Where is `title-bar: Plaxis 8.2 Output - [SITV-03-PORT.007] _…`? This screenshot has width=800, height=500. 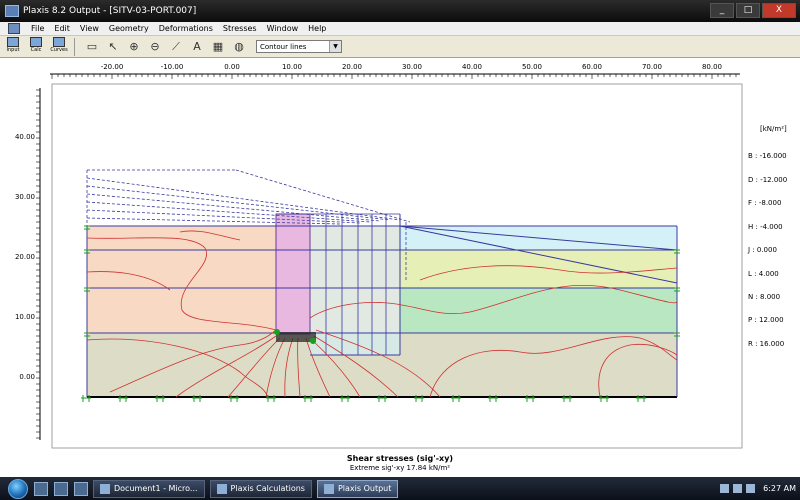 title-bar: Plaxis 8.2 Output - [SITV-03-PORT.007] _… is located at coordinates (400, 11).